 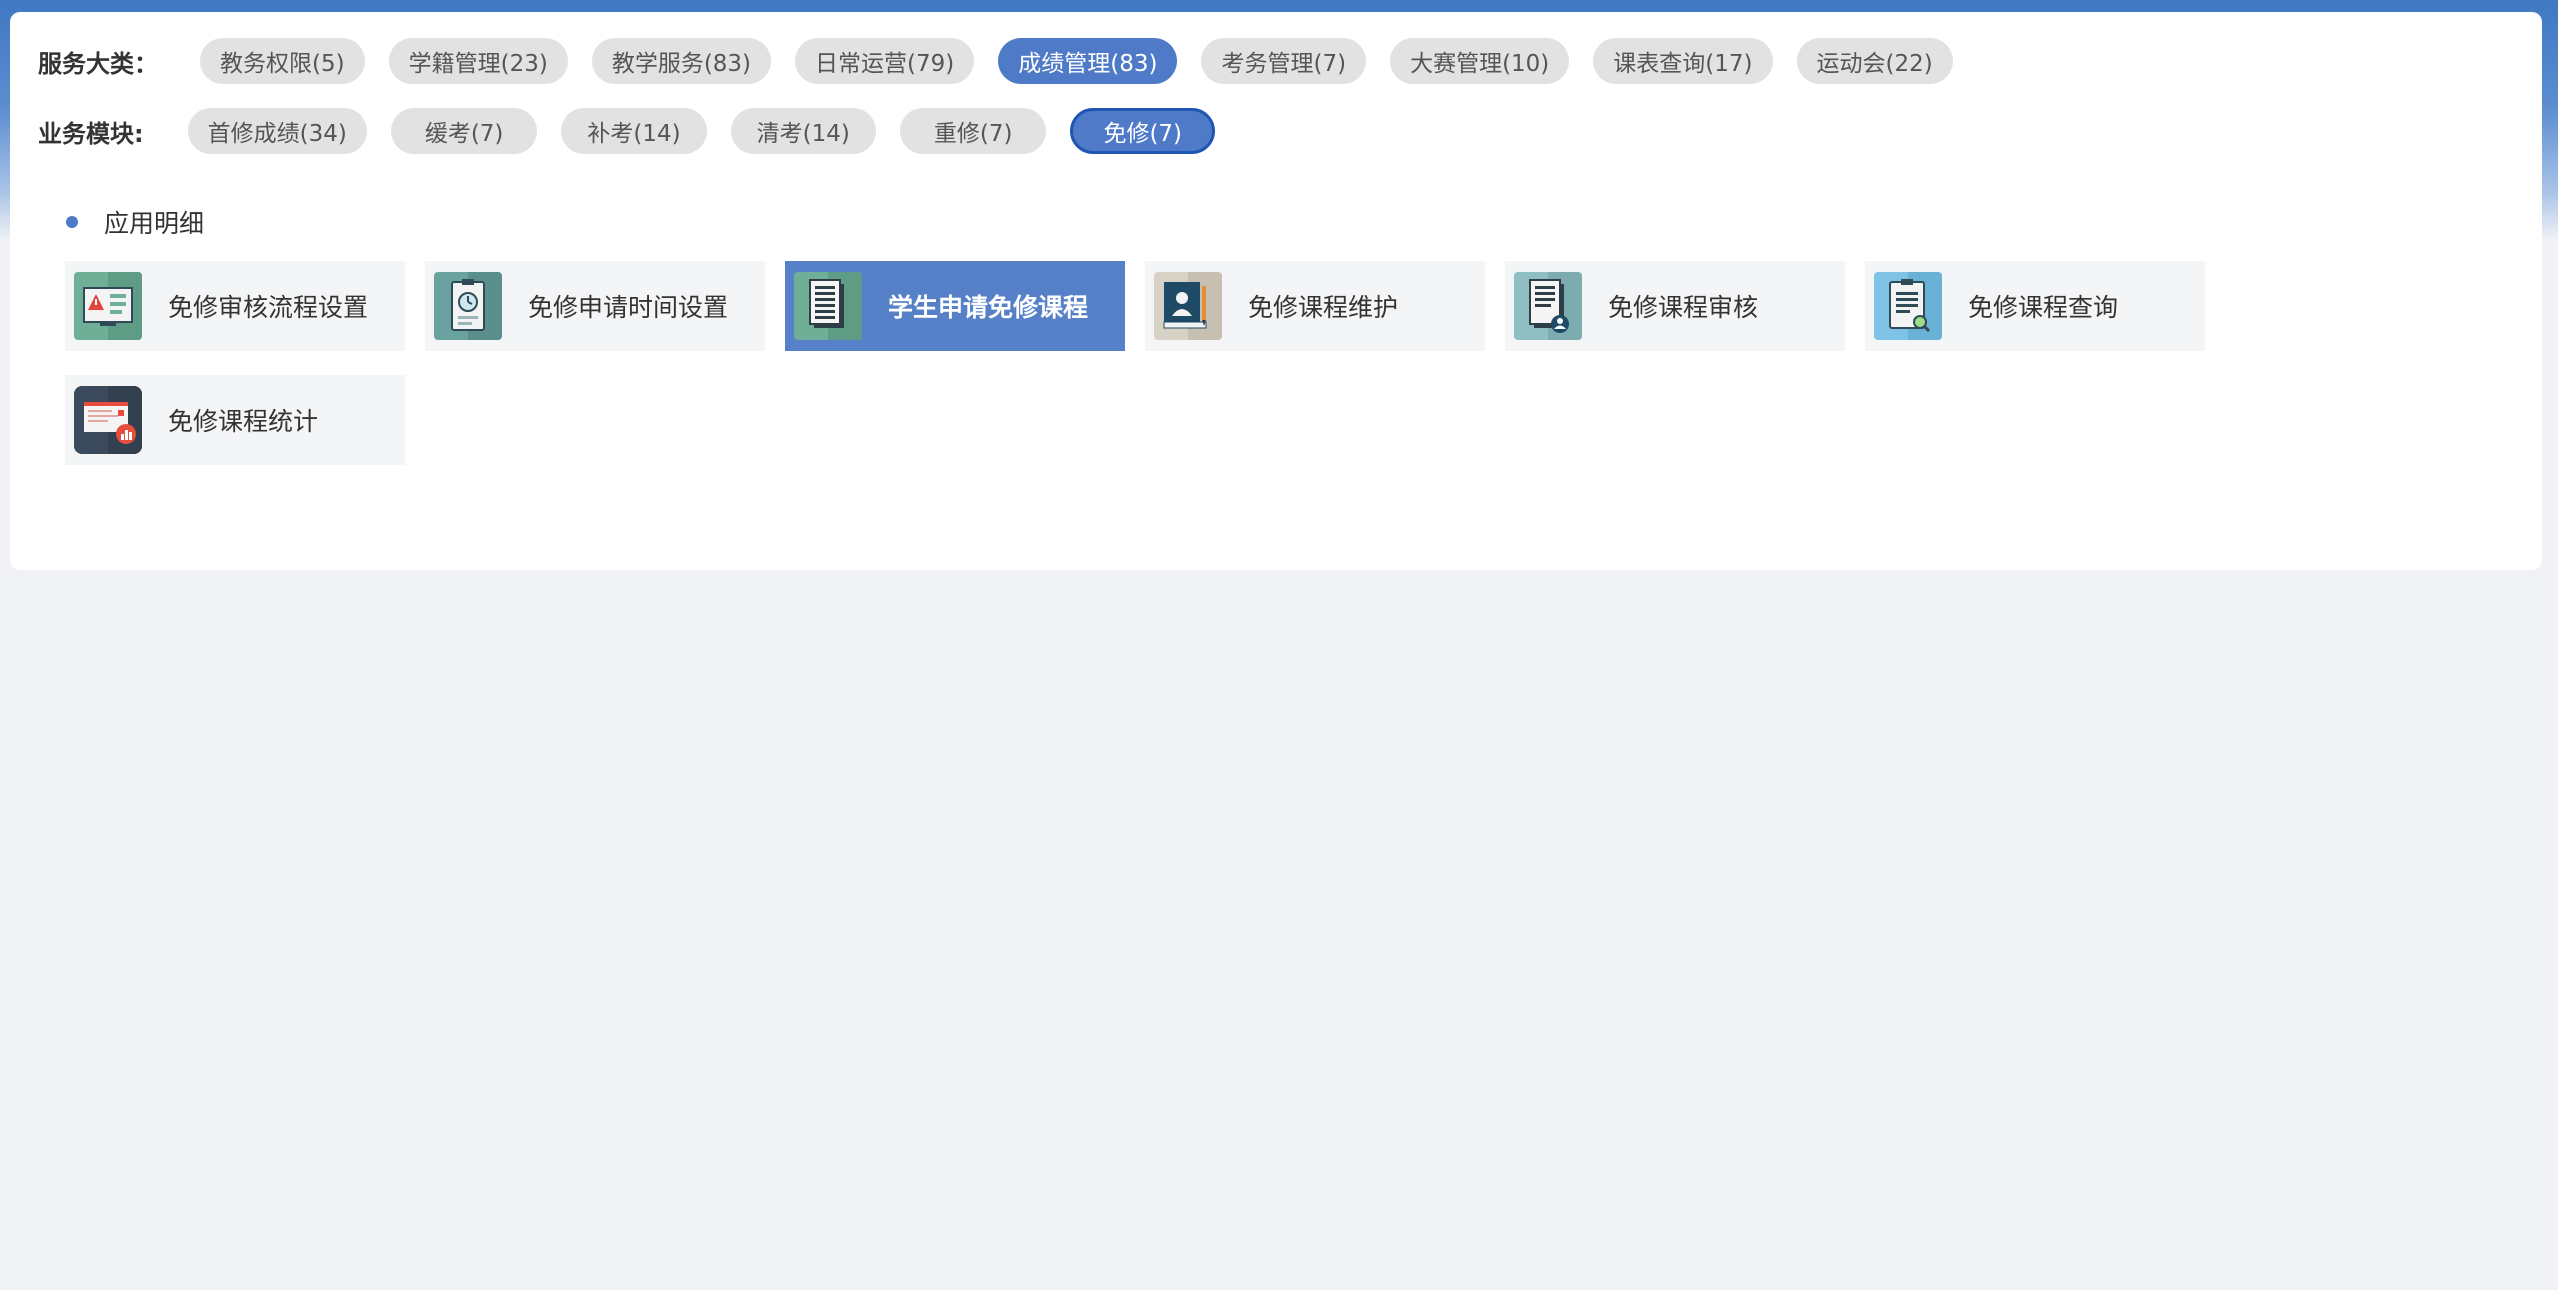 I want to click on app-tile-exemption-application-time-settings: 免修申请时间设置, so click(x=595, y=306).